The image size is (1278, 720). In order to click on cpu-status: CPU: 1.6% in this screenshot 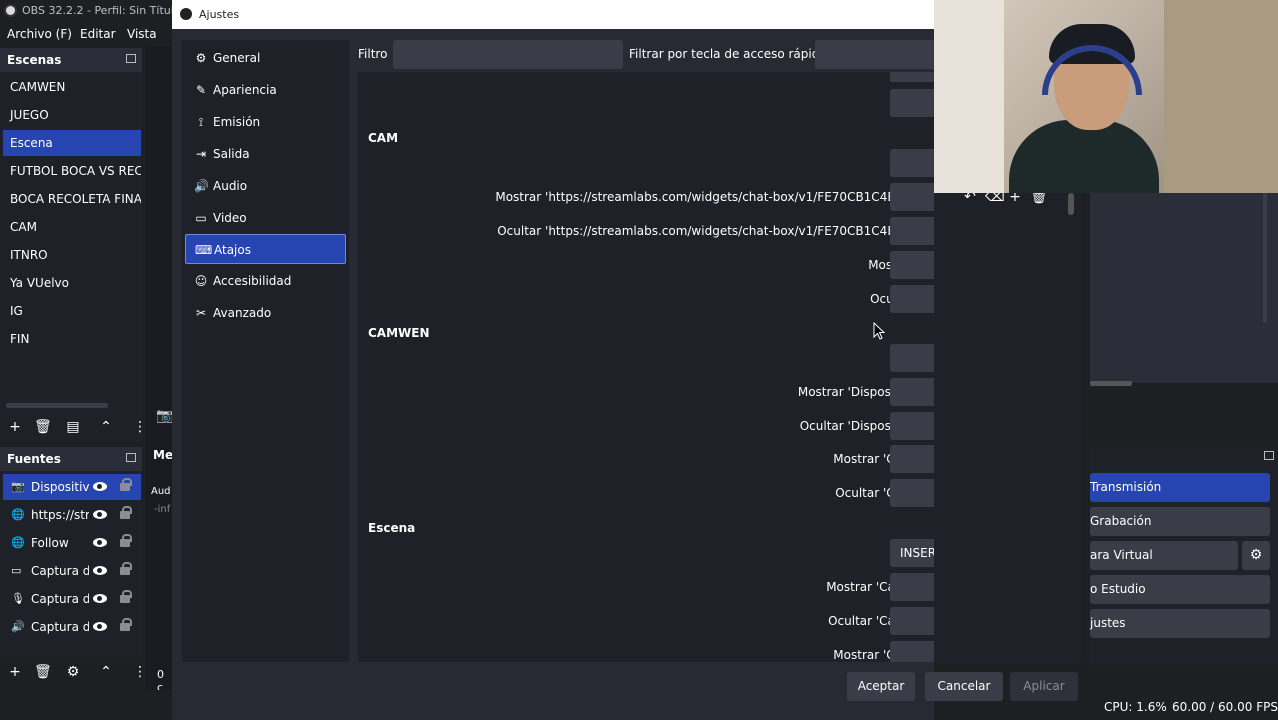, I will do `click(1135, 707)`.